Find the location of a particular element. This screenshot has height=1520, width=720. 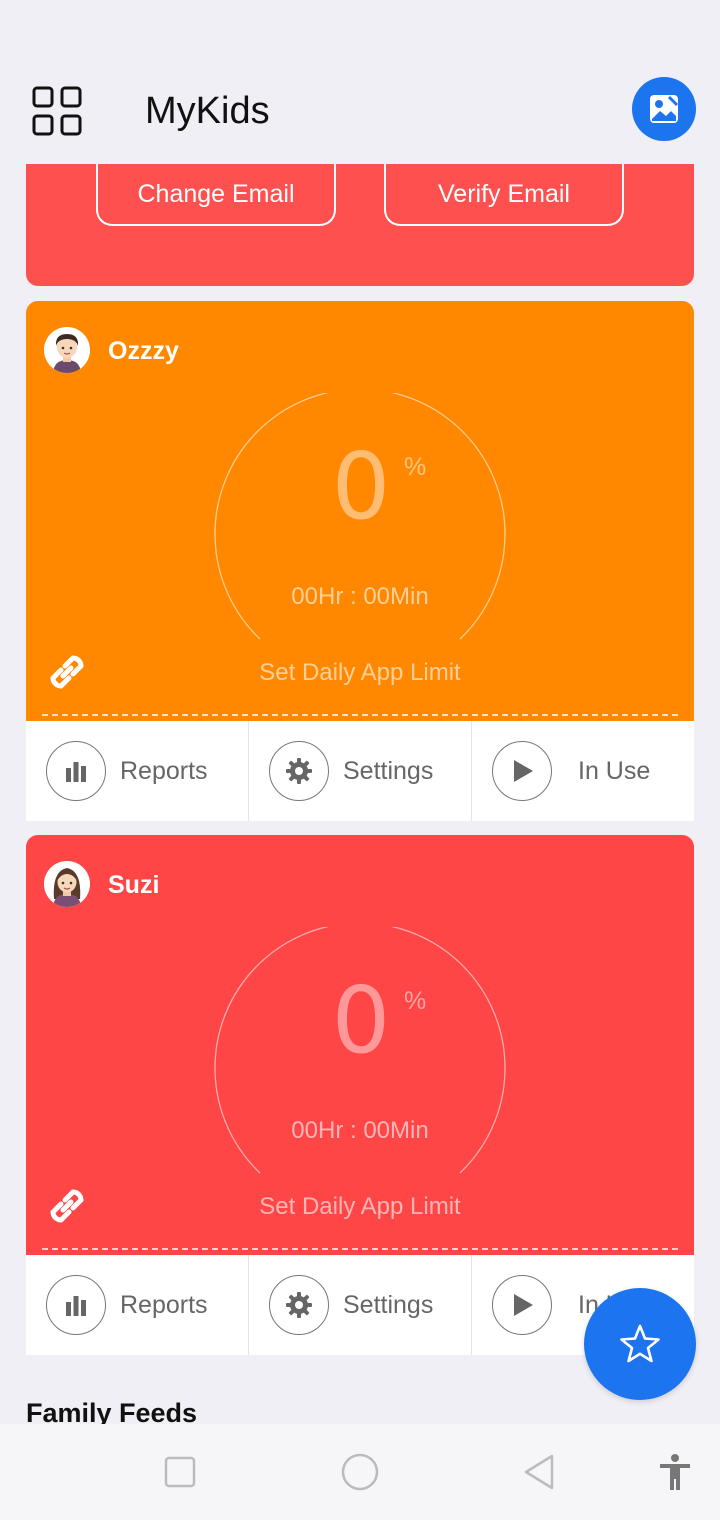

favorite-fab is located at coordinates (640, 1344).